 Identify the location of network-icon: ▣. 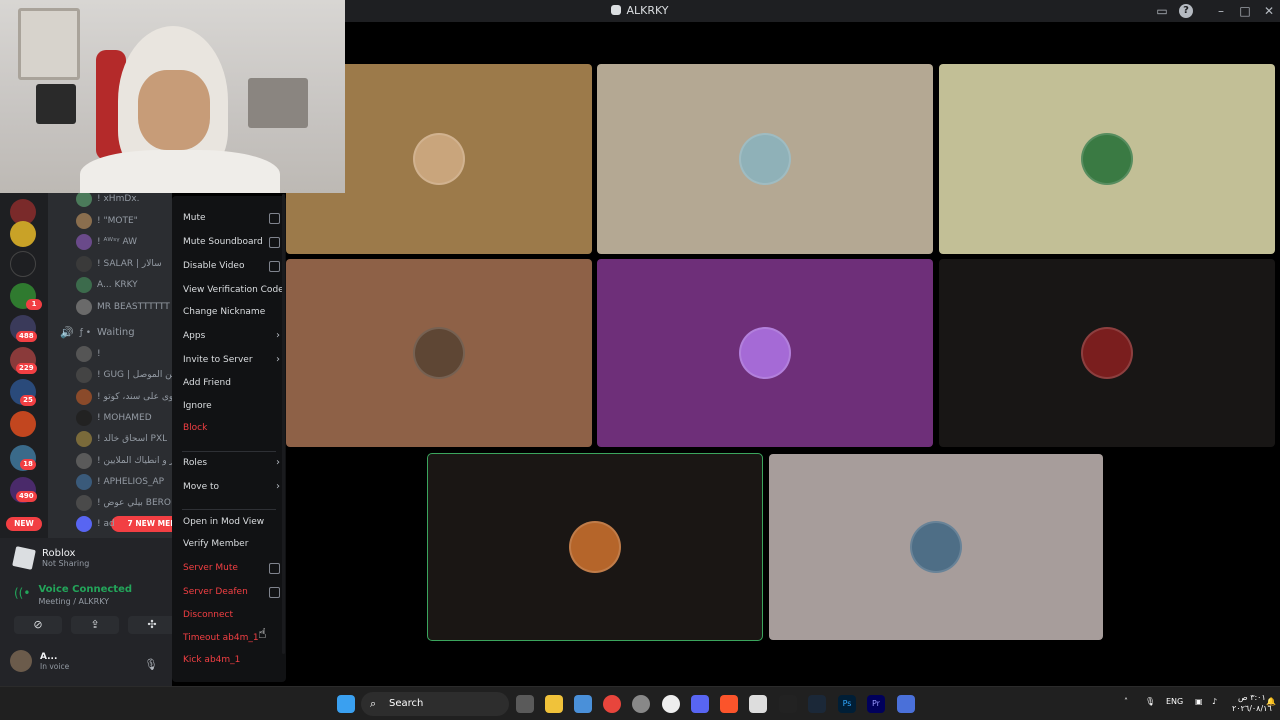
(1199, 701).